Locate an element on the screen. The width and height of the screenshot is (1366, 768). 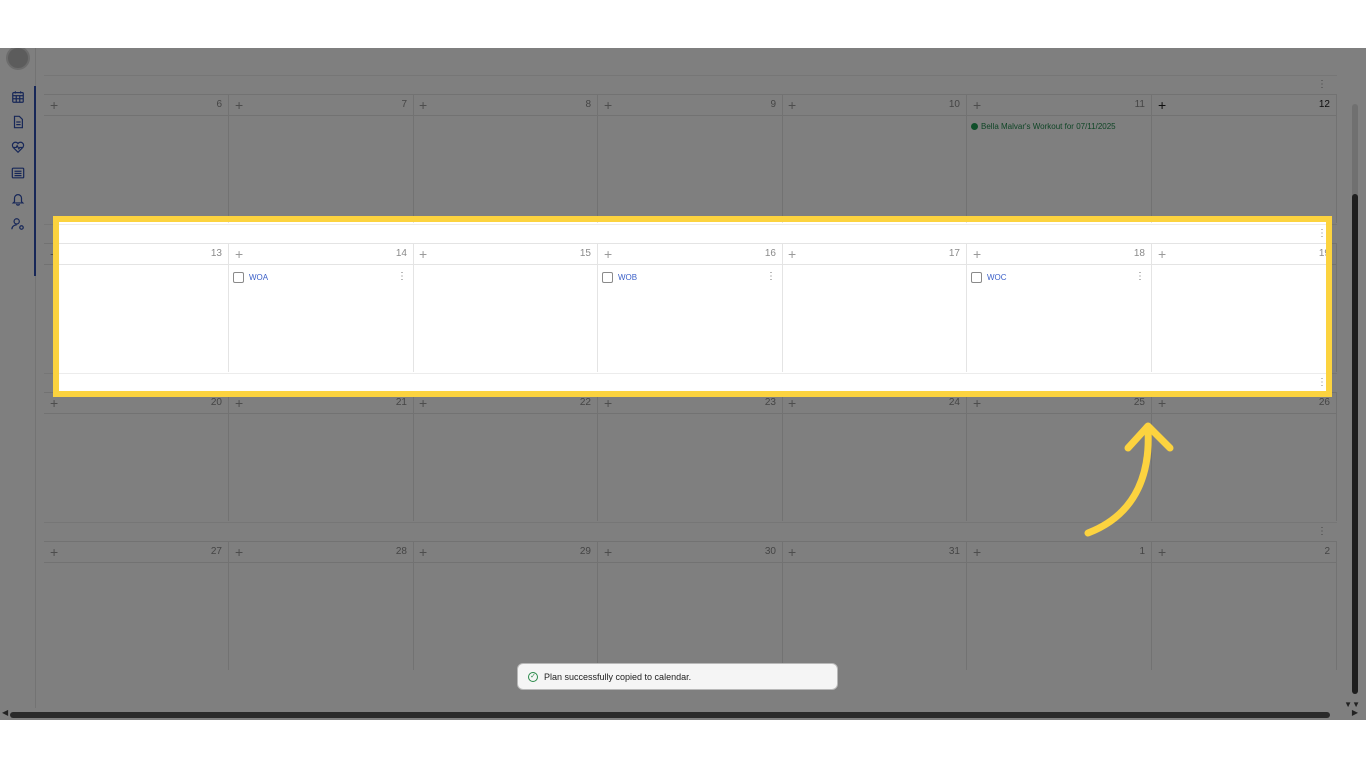
calendar-day-cell: +25 is located at coordinates (1059, 395).